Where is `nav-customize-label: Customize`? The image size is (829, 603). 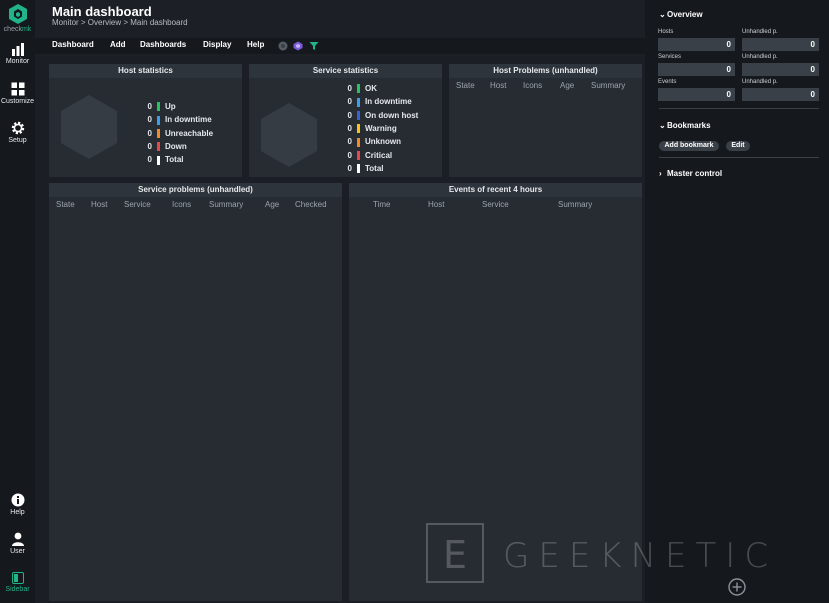
nav-customize-label: Customize is located at coordinates (17, 101).